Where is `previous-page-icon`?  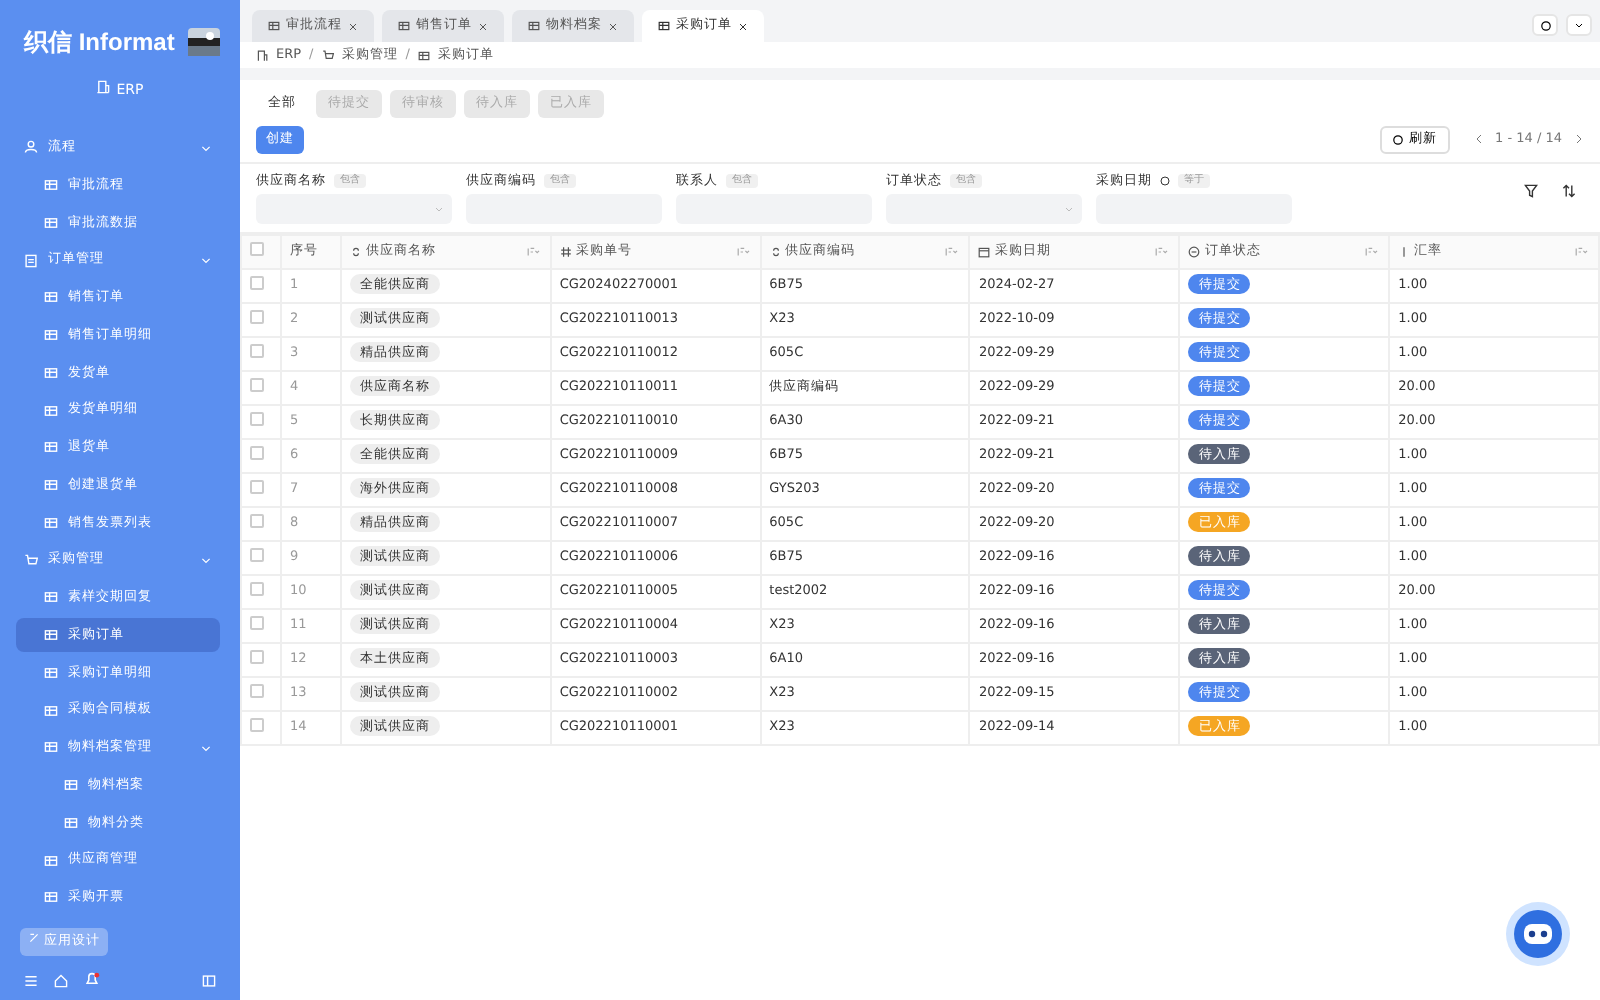 previous-page-icon is located at coordinates (1478, 139).